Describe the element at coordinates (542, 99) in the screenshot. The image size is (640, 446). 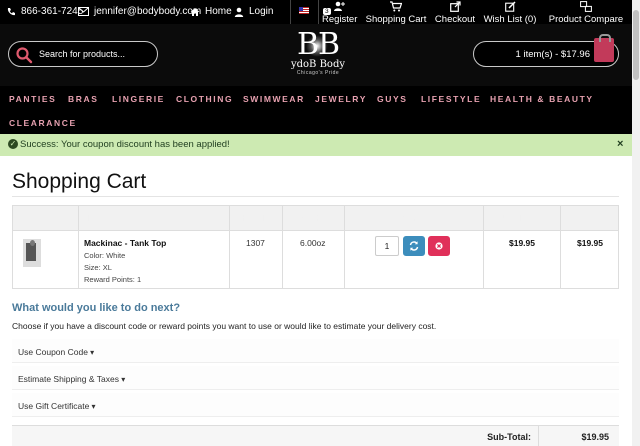
I see `nav-item-health-beauty: HEALTH & BEAUTY` at that location.